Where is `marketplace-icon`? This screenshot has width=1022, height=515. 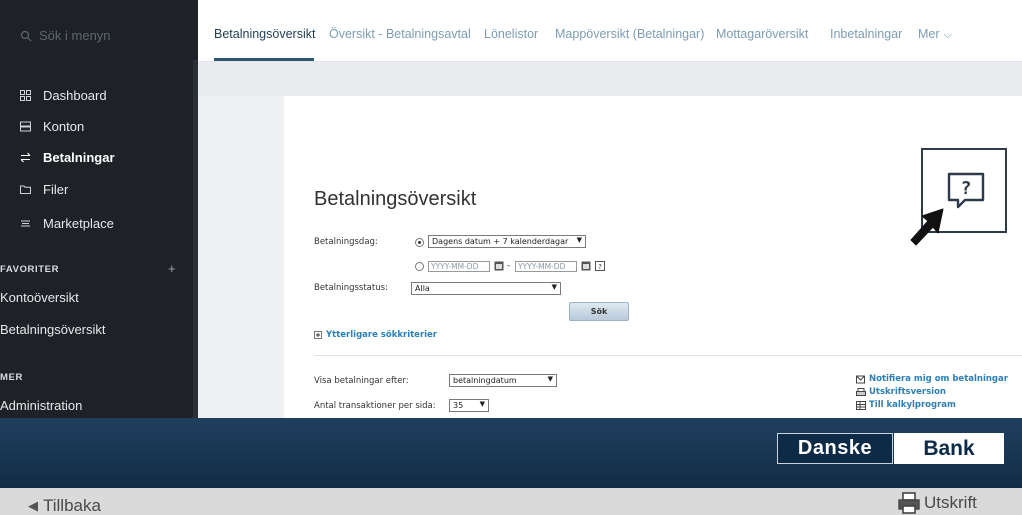
marketplace-icon is located at coordinates (25, 223).